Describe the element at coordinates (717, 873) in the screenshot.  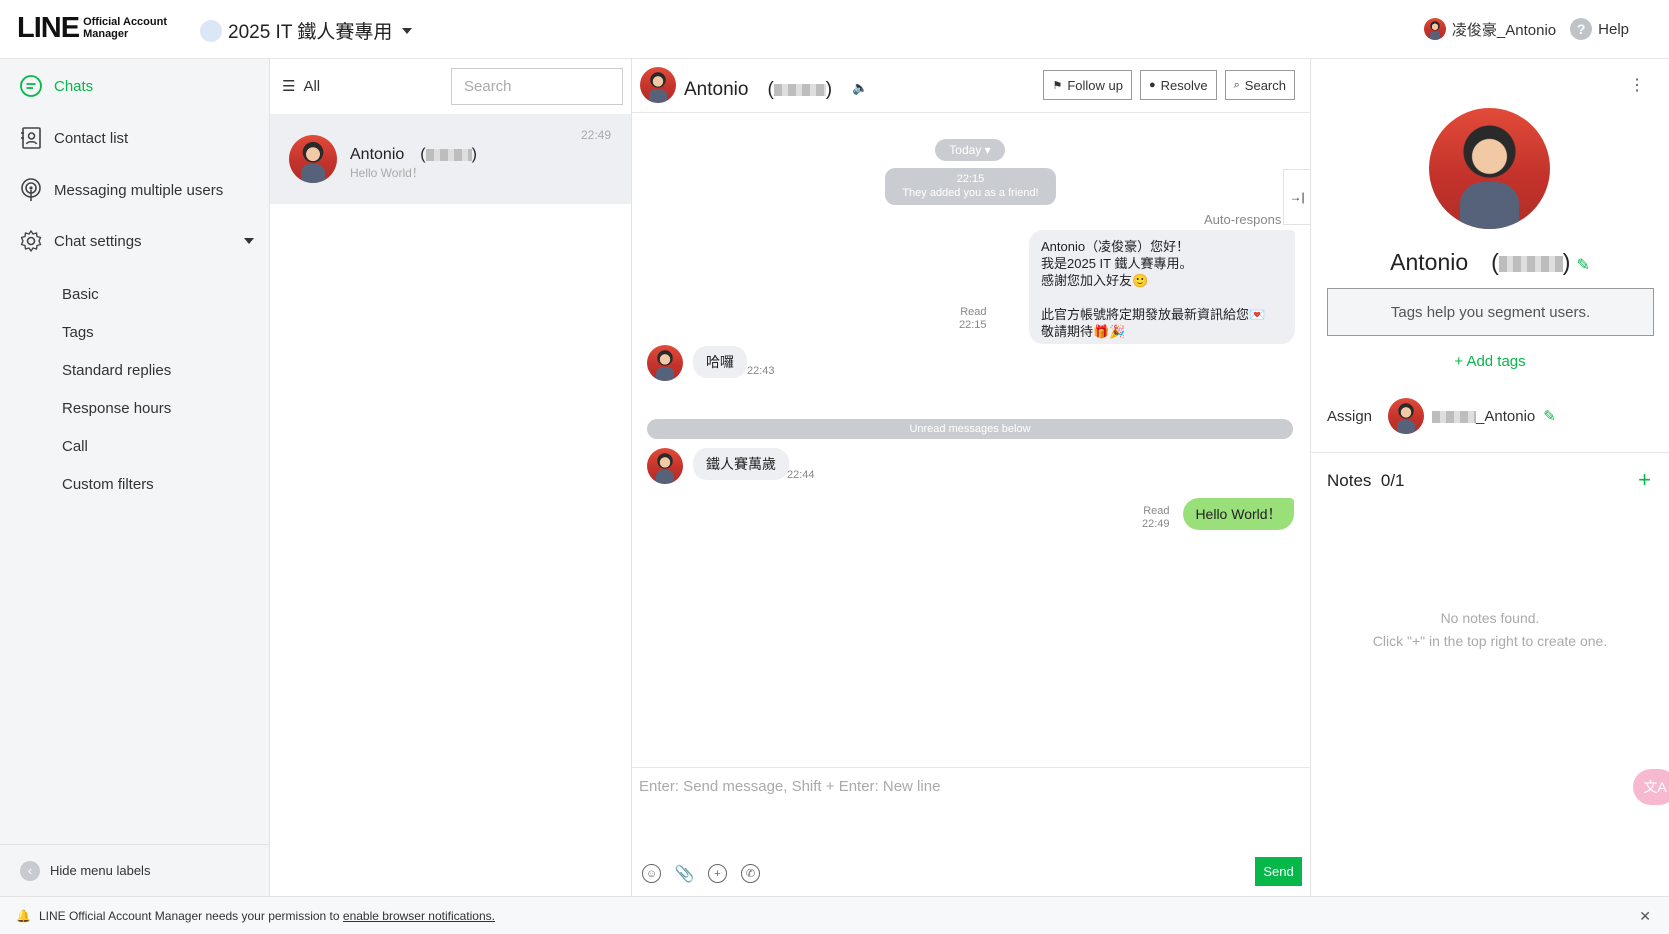
I see `add-content-icon: +` at that location.